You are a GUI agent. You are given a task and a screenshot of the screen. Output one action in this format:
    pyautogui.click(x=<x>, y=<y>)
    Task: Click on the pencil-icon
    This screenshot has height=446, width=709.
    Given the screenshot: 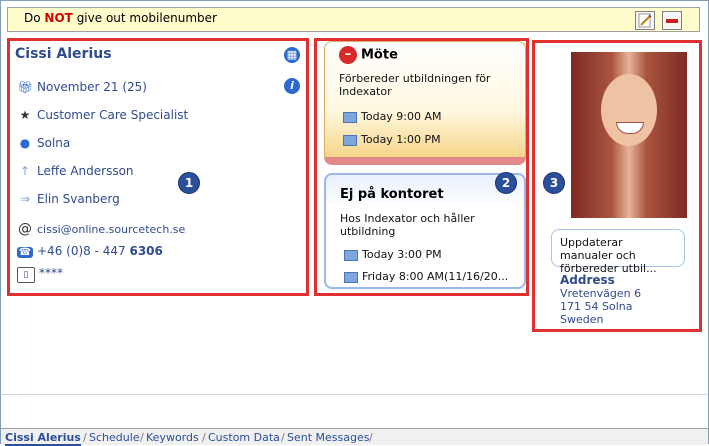 What is the action you would take?
    pyautogui.click(x=645, y=20)
    